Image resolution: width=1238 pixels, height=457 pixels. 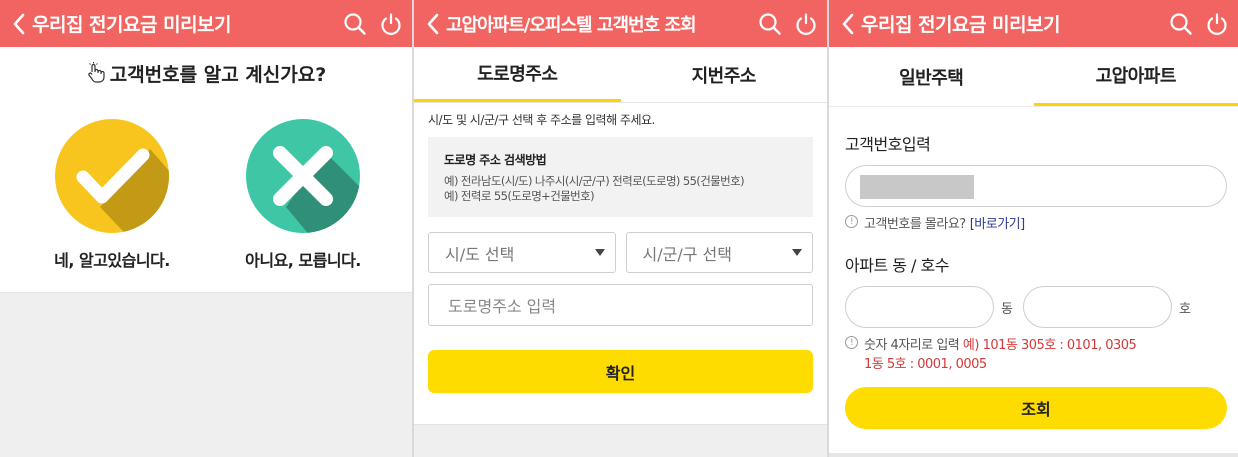 I want to click on notice-text: 고객번호를 몰라요?, so click(x=915, y=224).